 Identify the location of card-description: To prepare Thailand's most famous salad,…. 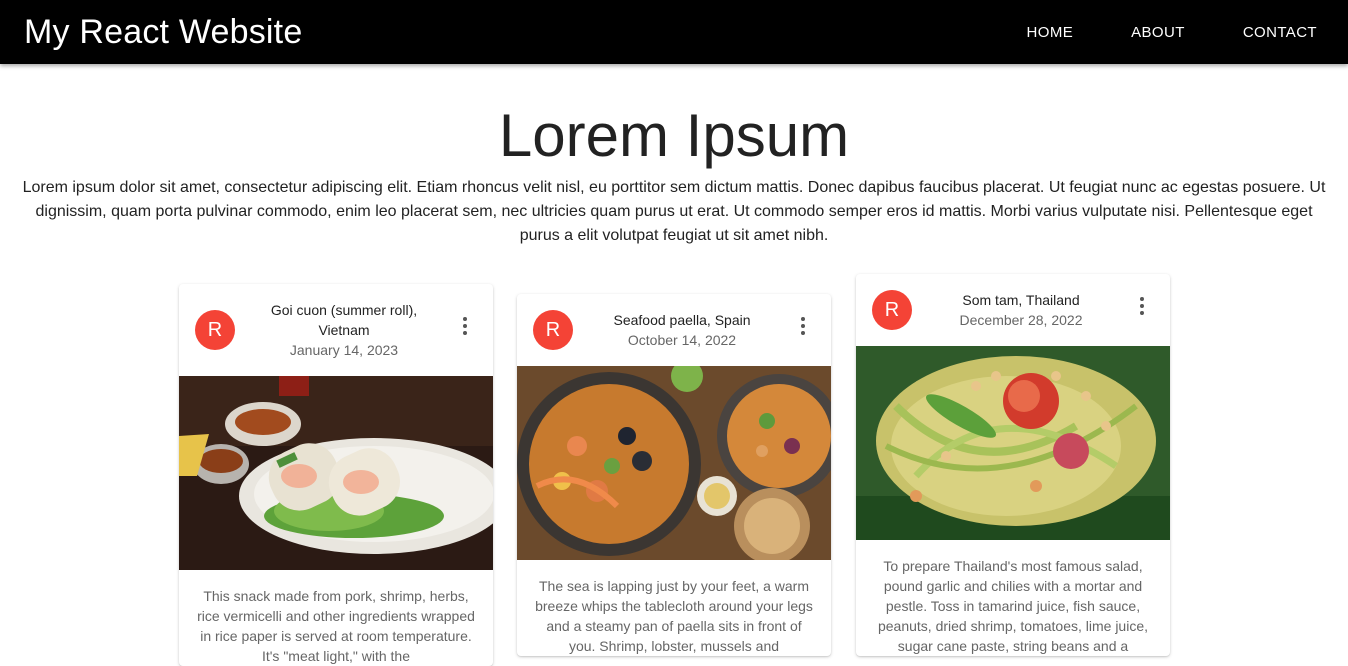
(1012, 606).